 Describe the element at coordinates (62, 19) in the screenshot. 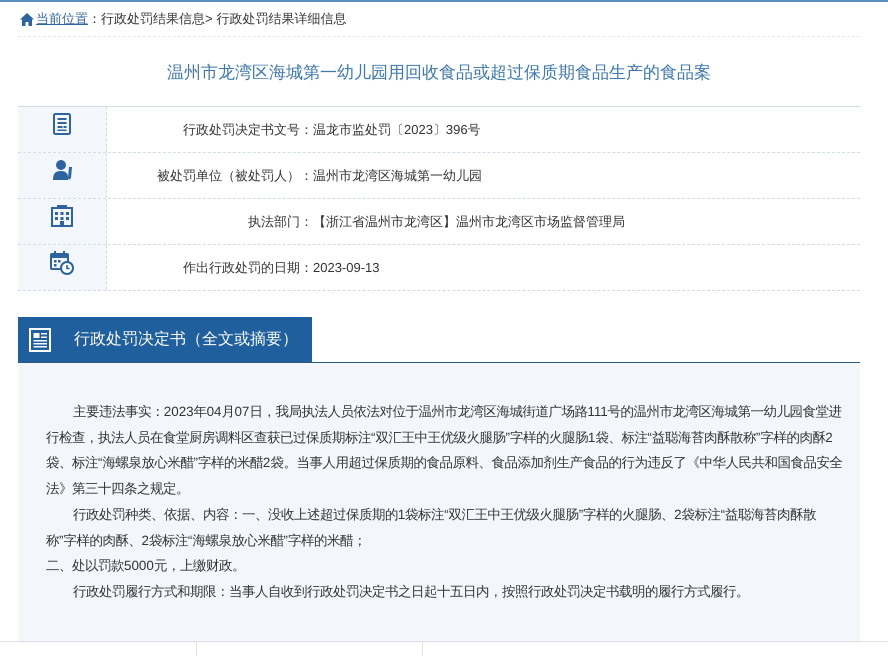

I see `breadcrumb-link: 当前位置` at that location.